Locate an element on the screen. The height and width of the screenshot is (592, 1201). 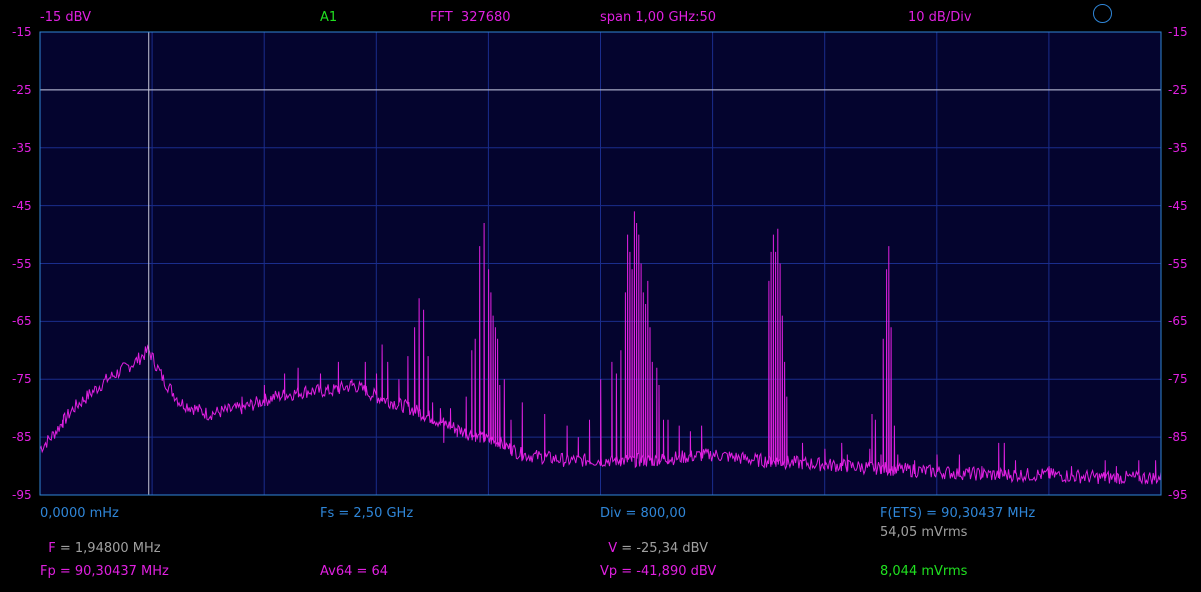
cursor-voltage: V = -25,34 dBV is located at coordinates (654, 541).